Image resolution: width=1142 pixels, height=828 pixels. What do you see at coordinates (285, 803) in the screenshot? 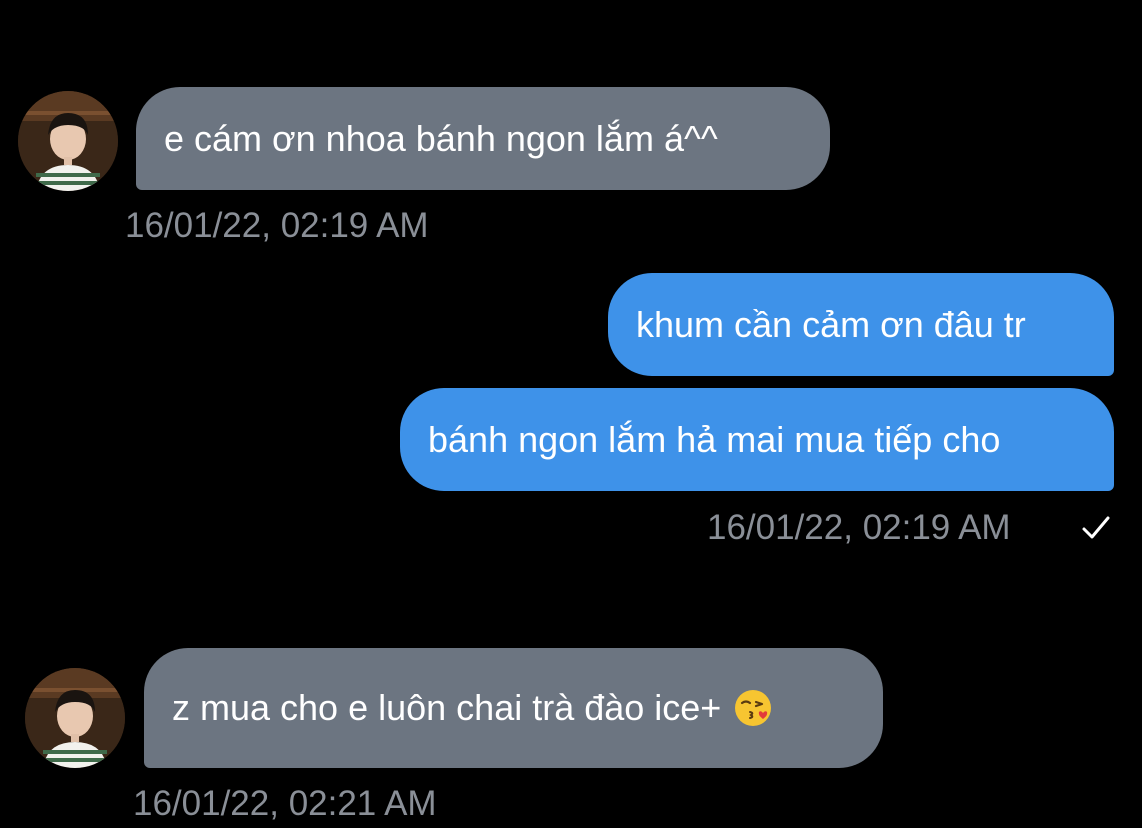
I see `message-timestamp: 16/01/22, 02:21 AM` at bounding box center [285, 803].